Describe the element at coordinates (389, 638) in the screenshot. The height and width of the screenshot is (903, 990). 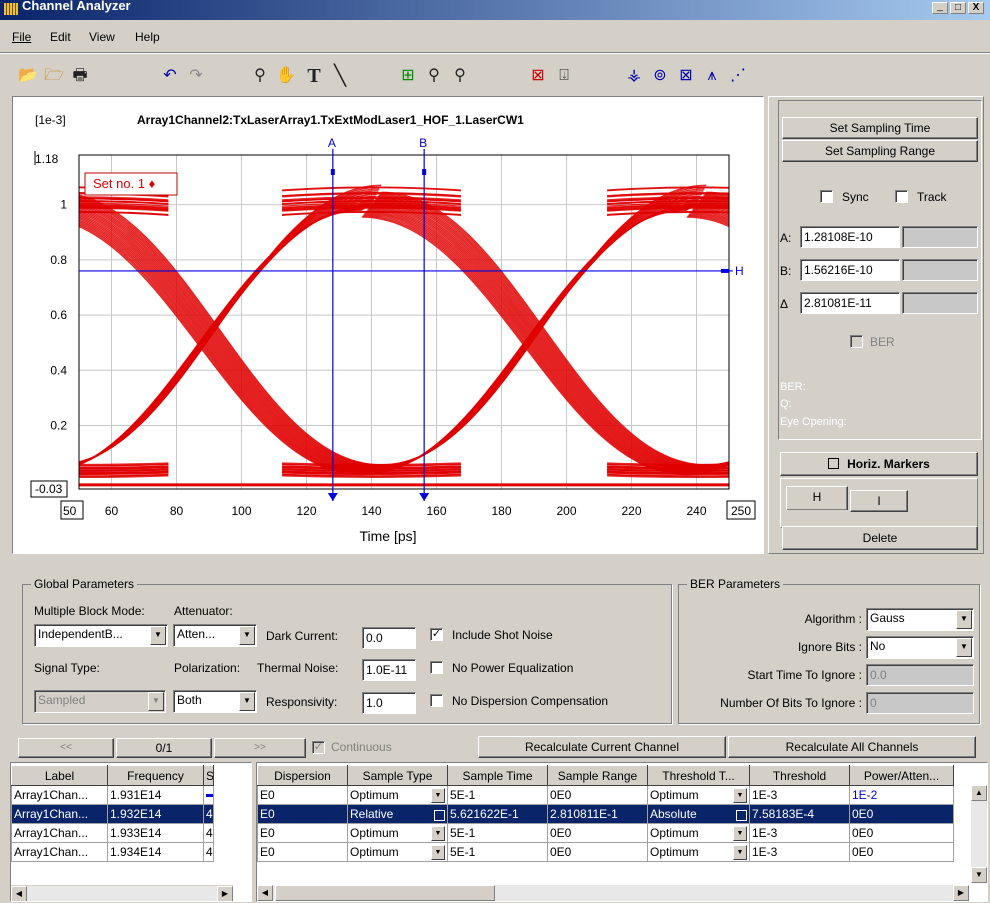
I see `dark-current-field: 0.0` at that location.